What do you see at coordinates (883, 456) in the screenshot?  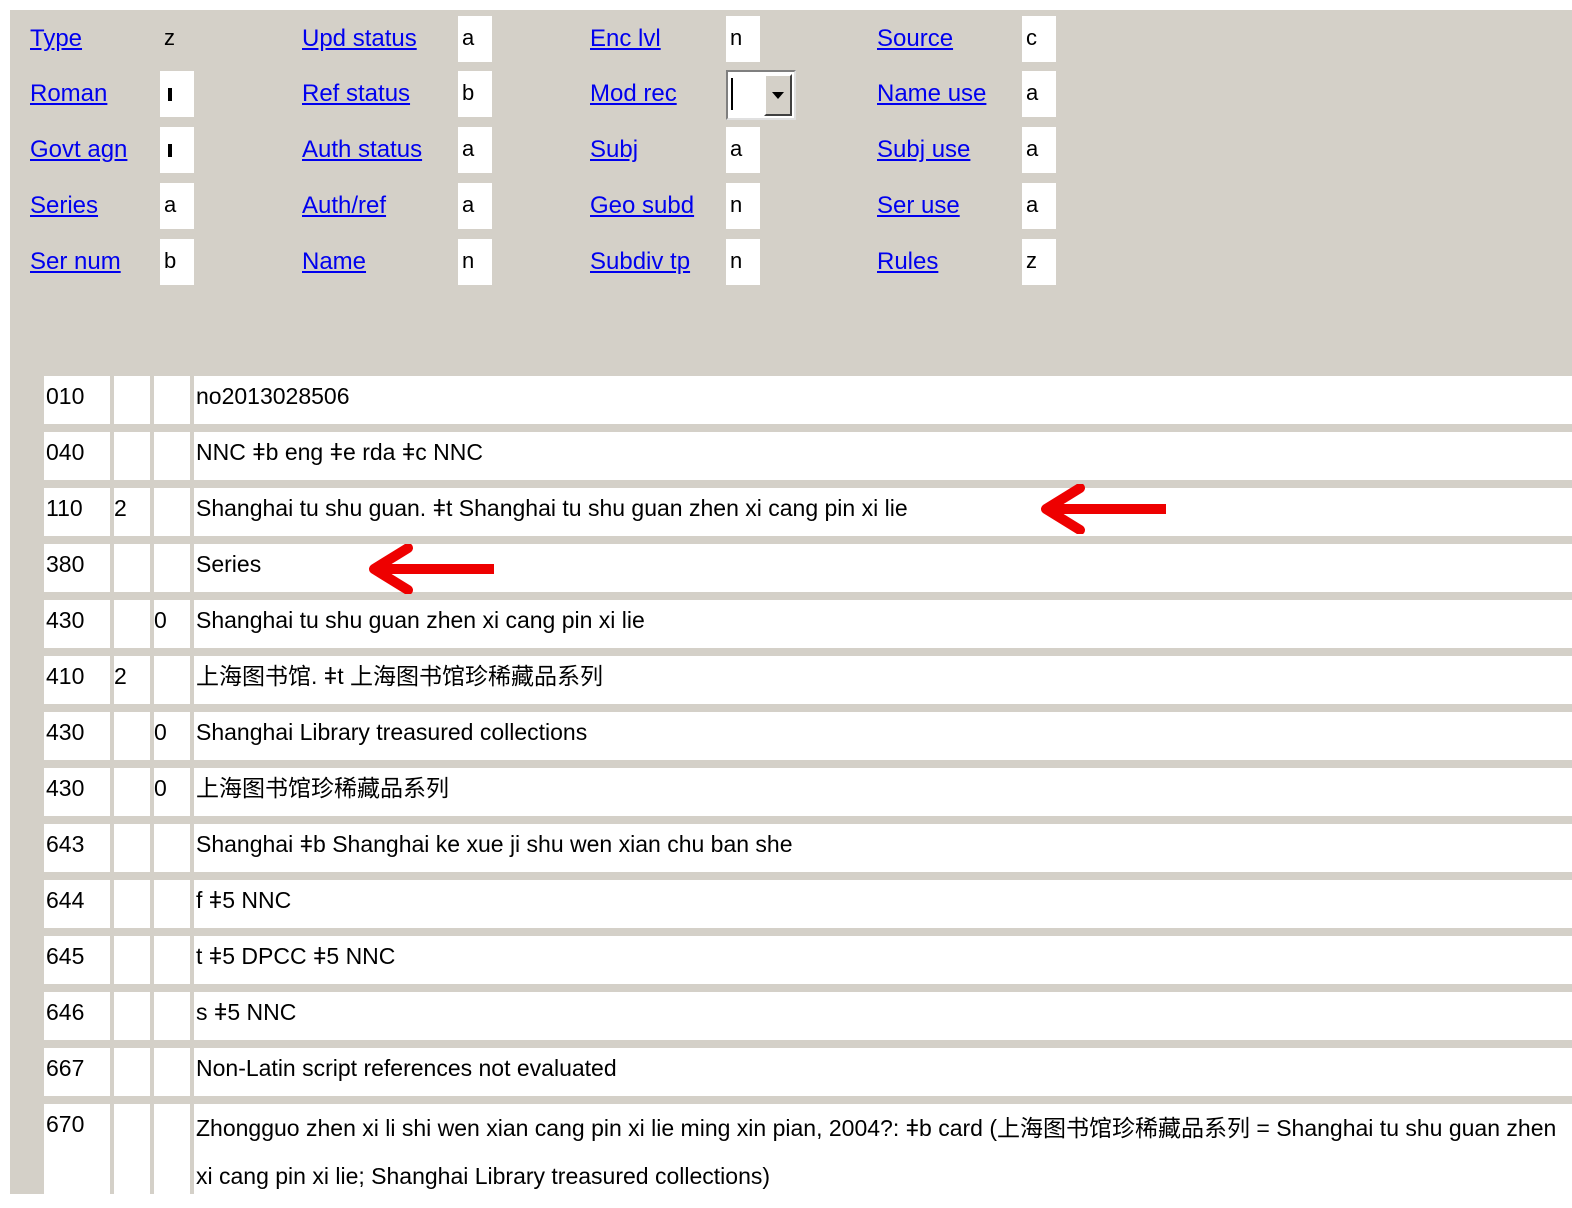 I see `field-data: NNC ǂb eng ǂe rda ǂc NNC` at bounding box center [883, 456].